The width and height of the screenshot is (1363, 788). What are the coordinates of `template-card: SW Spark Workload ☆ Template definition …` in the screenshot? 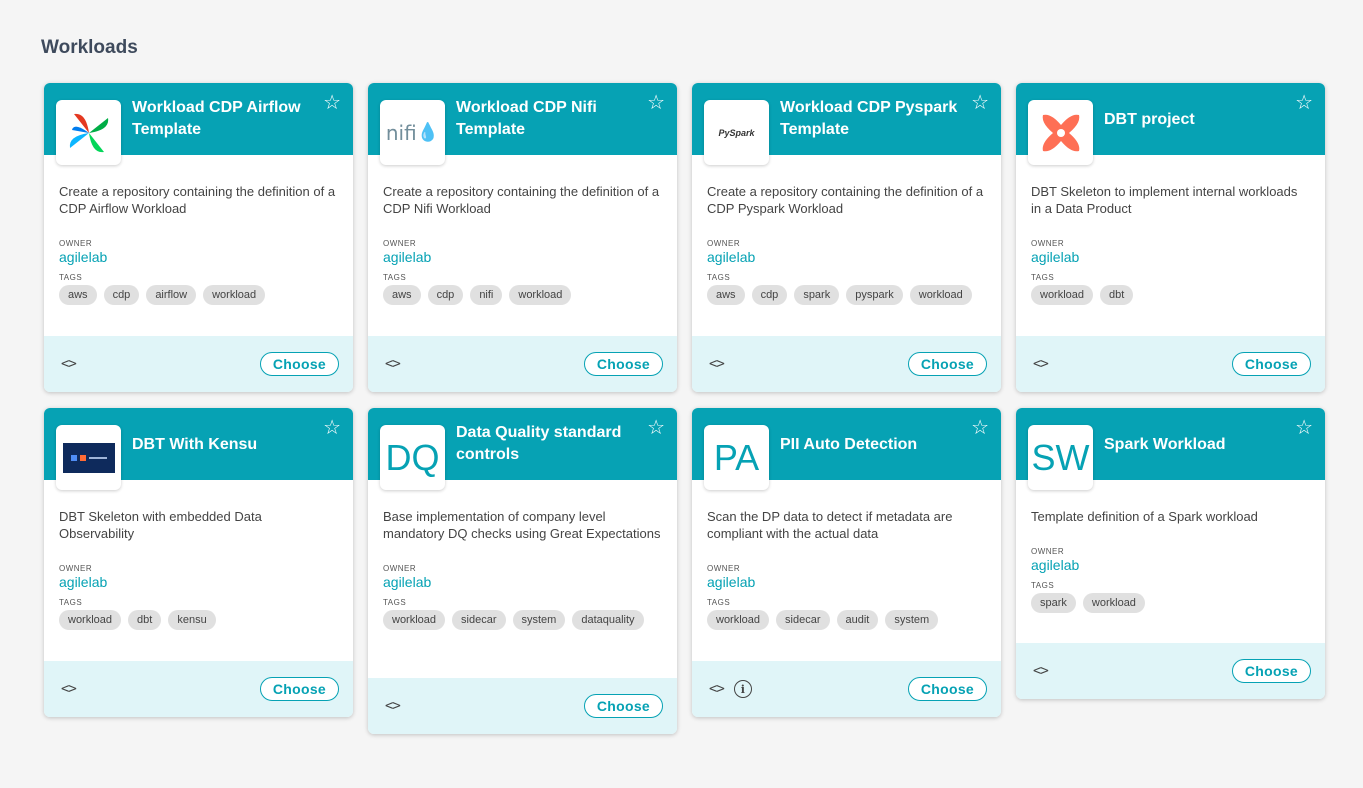 It's located at (1170, 553).